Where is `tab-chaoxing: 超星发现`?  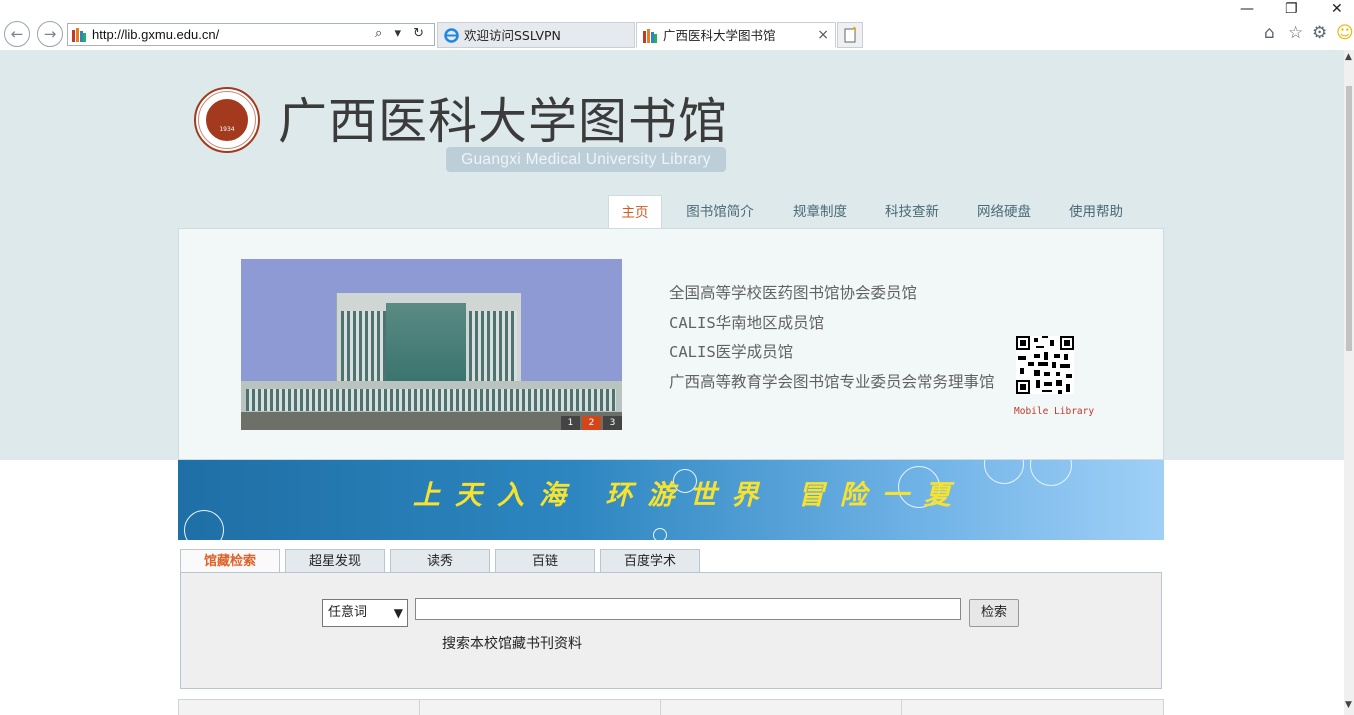 tab-chaoxing: 超星发现 is located at coordinates (335, 561).